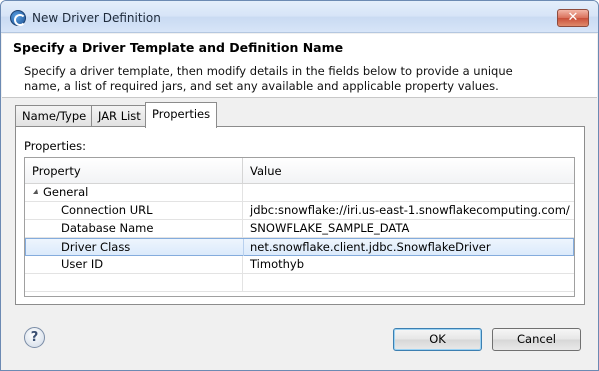 Image resolution: width=599 pixels, height=371 pixels. I want to click on property-name: Database Name, so click(134, 228).